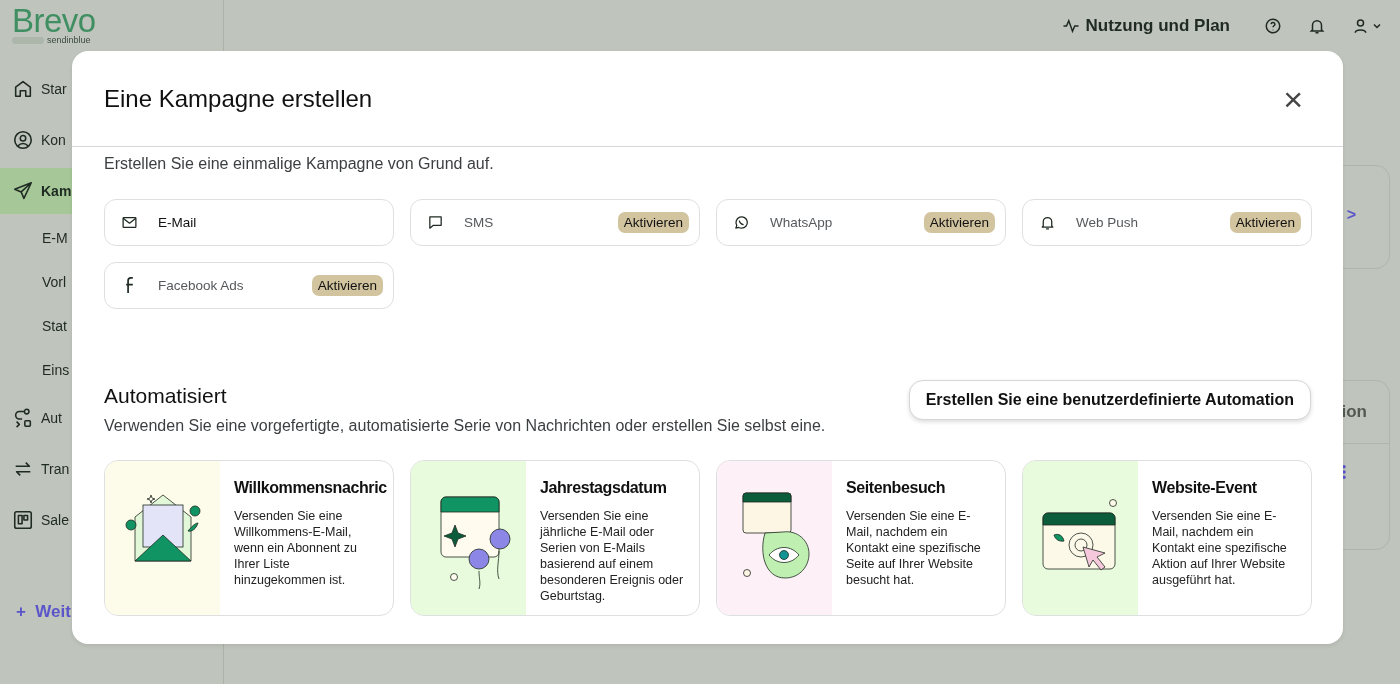 The width and height of the screenshot is (1400, 684). What do you see at coordinates (896, 488) in the screenshot?
I see `card-title: Seitenbesuch` at bounding box center [896, 488].